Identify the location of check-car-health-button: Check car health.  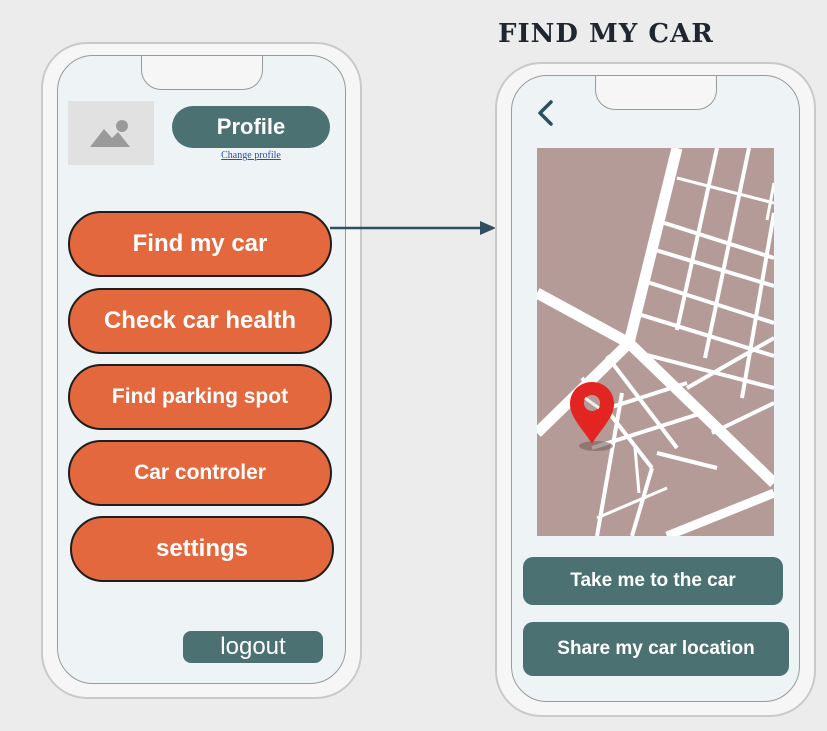
(200, 321).